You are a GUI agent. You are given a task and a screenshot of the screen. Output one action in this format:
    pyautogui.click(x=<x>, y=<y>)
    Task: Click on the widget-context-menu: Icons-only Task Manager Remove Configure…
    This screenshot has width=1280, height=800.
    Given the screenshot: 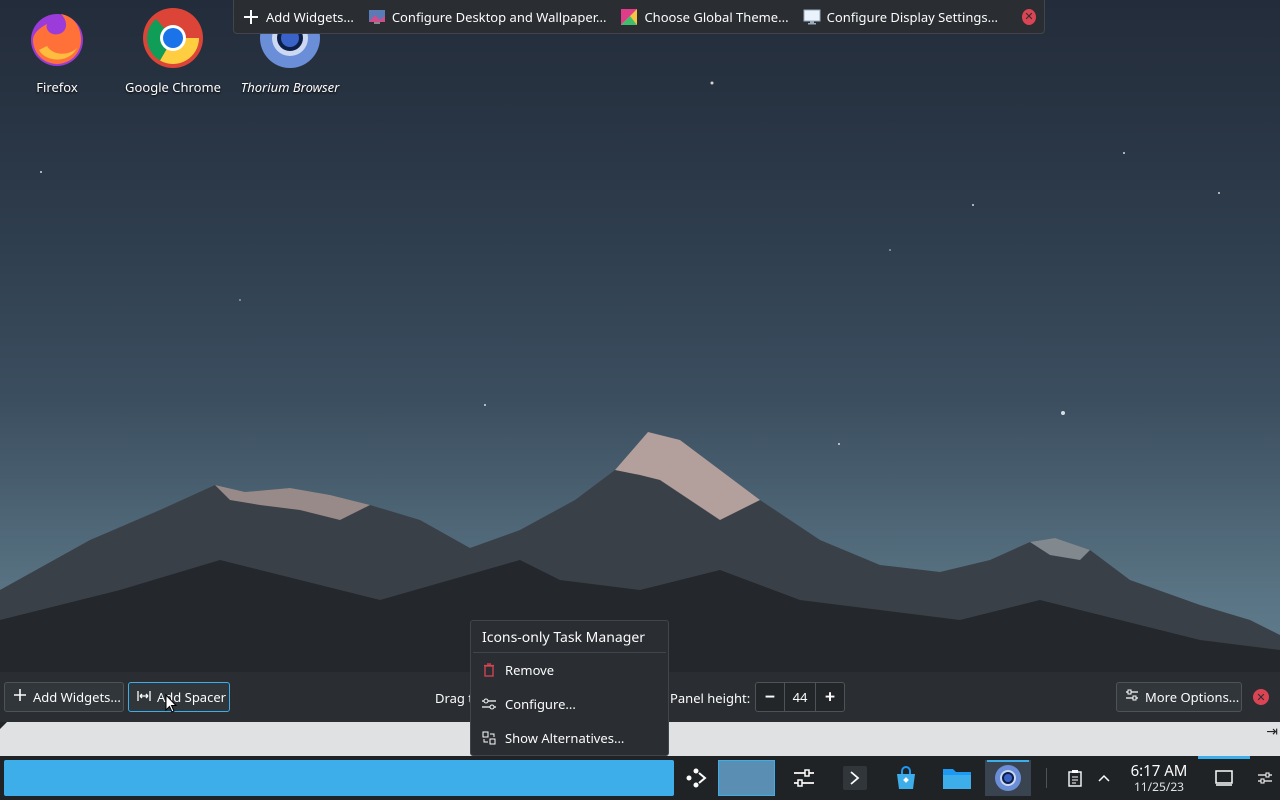 What is the action you would take?
    pyautogui.click(x=569, y=688)
    